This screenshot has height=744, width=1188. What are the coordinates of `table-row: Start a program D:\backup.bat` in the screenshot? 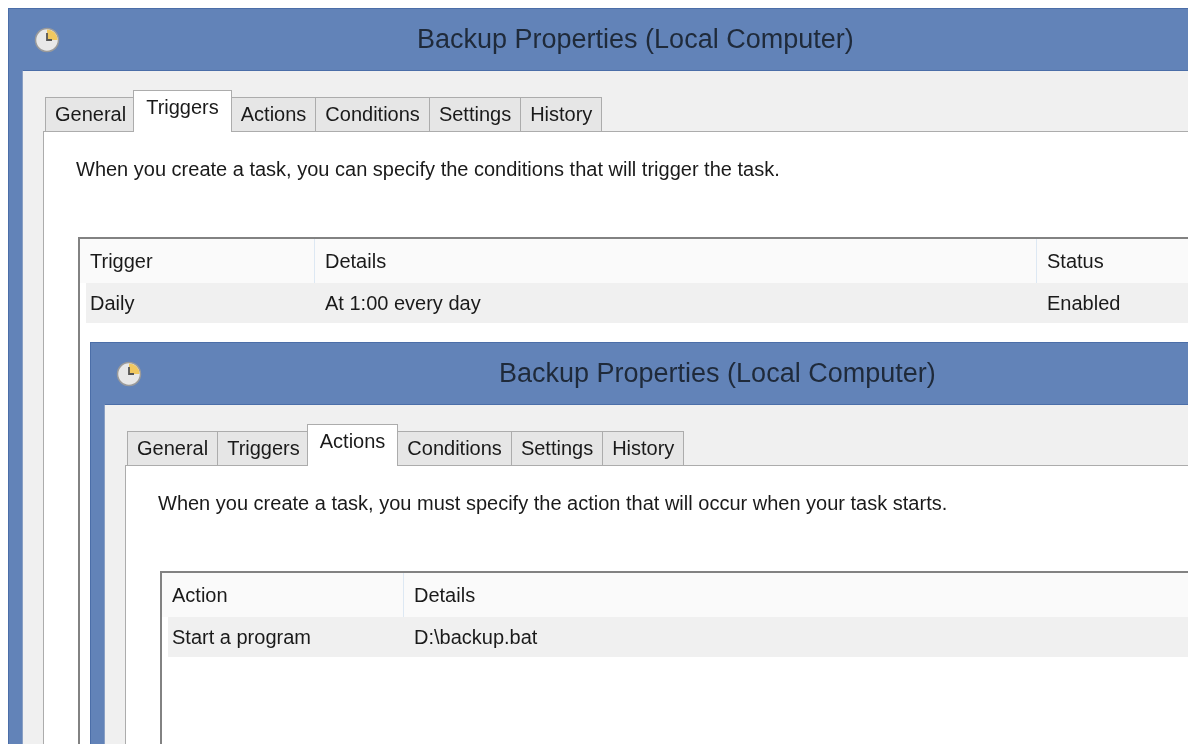 It's located at (678, 637).